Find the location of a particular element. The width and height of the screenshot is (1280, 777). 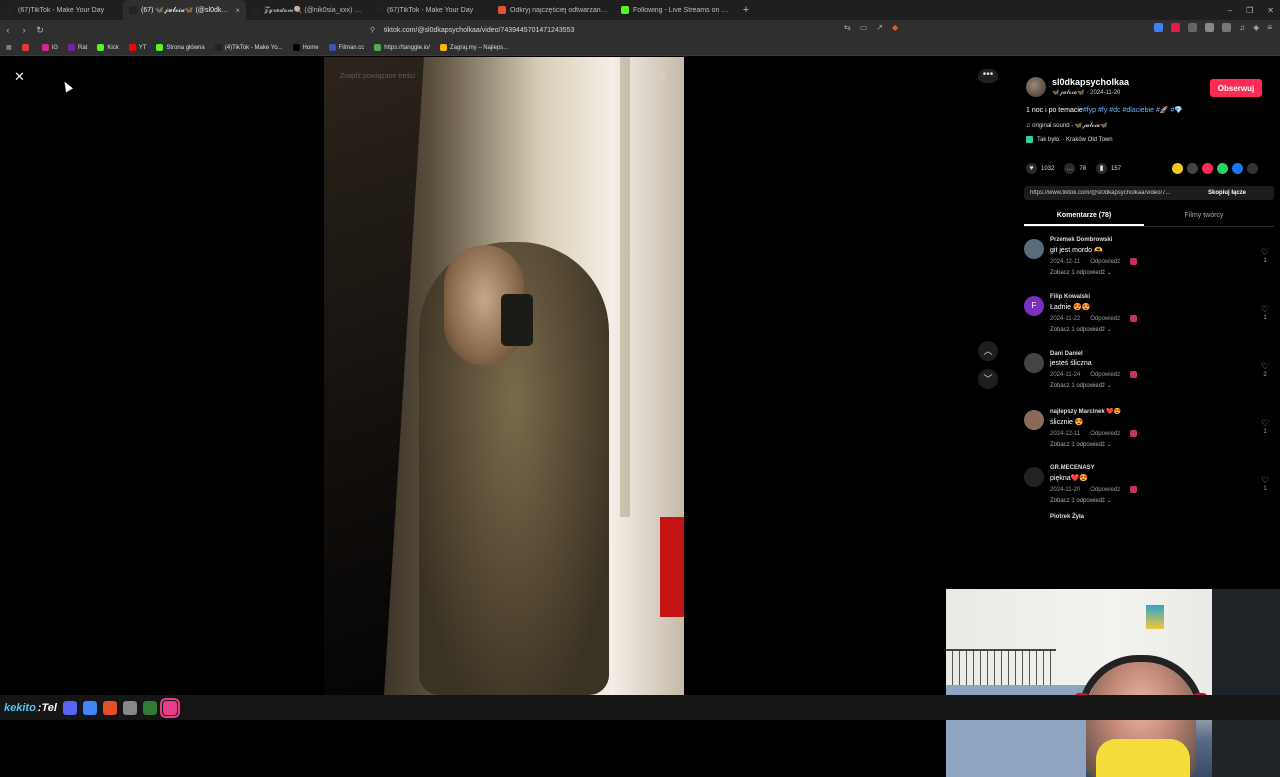

new-tab-button: + is located at coordinates (746, 10).